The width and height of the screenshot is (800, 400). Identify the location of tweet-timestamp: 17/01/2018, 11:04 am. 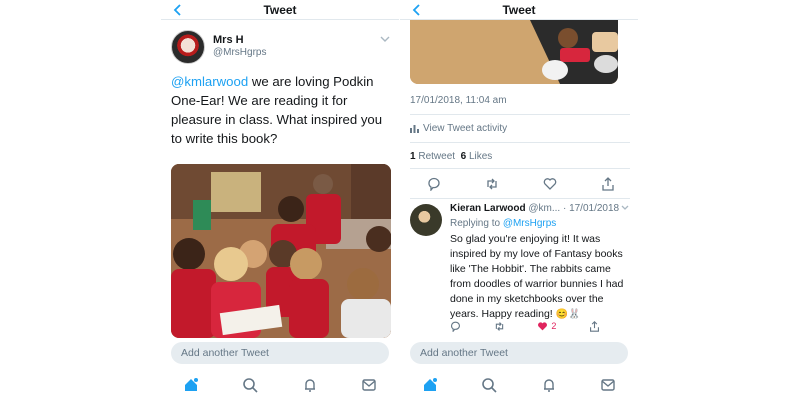
(458, 100).